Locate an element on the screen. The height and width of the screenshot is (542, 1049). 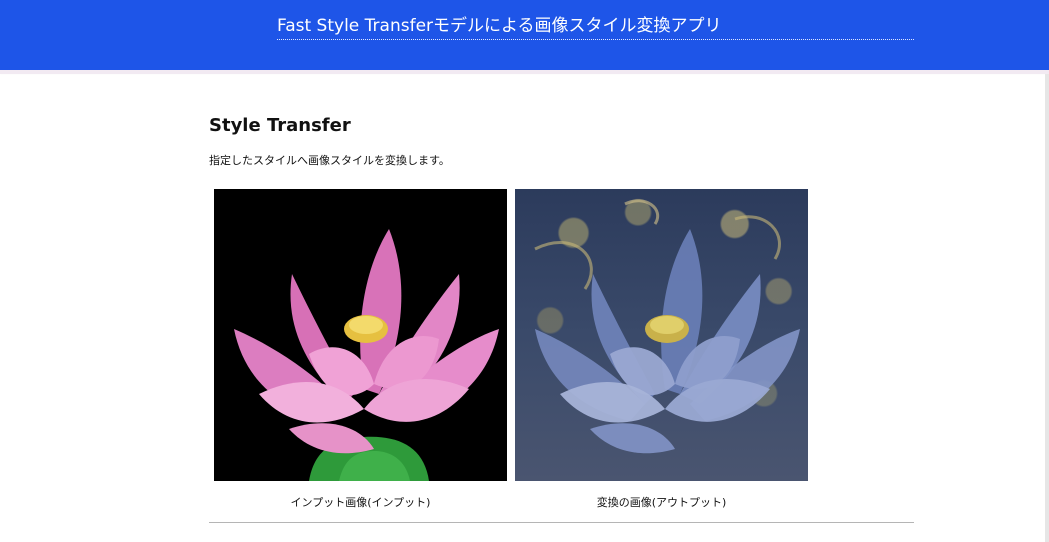
lotus-output-drawing is located at coordinates (667, 326).